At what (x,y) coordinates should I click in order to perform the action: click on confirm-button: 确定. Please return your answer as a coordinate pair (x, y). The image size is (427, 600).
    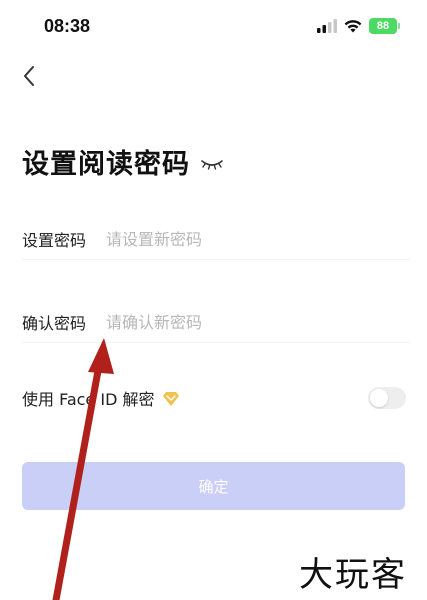
    Looking at the image, I should click on (213, 486).